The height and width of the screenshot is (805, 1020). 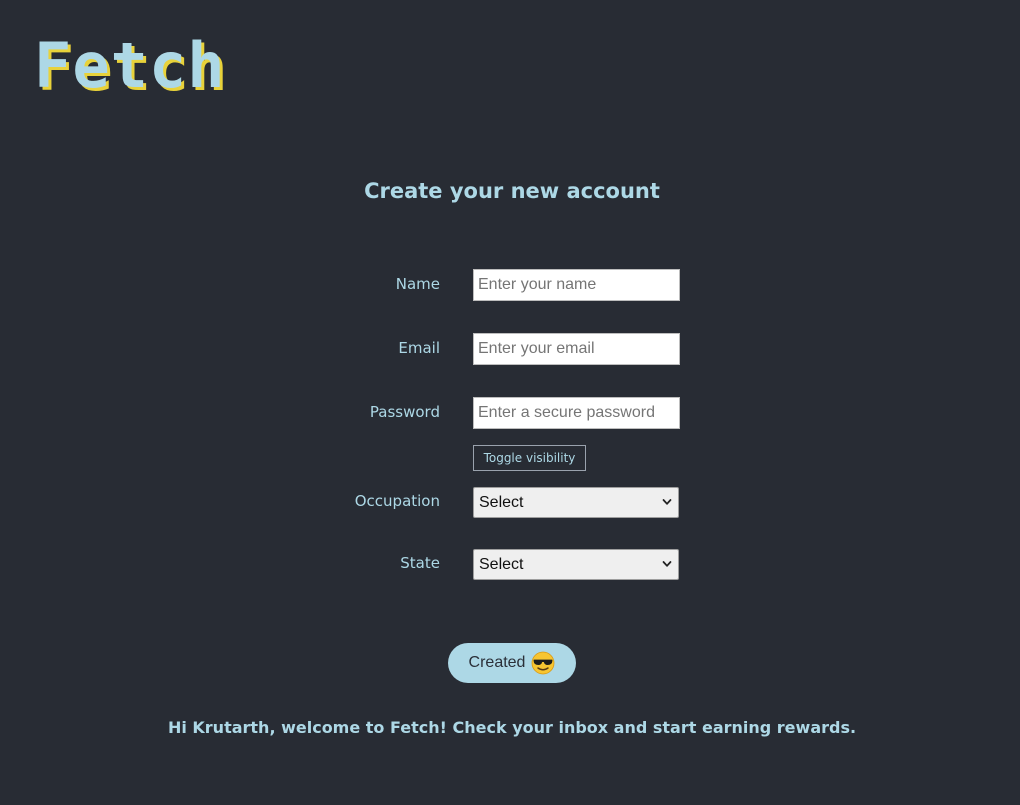 I want to click on occupation-selected-value: Select, so click(x=501, y=502).